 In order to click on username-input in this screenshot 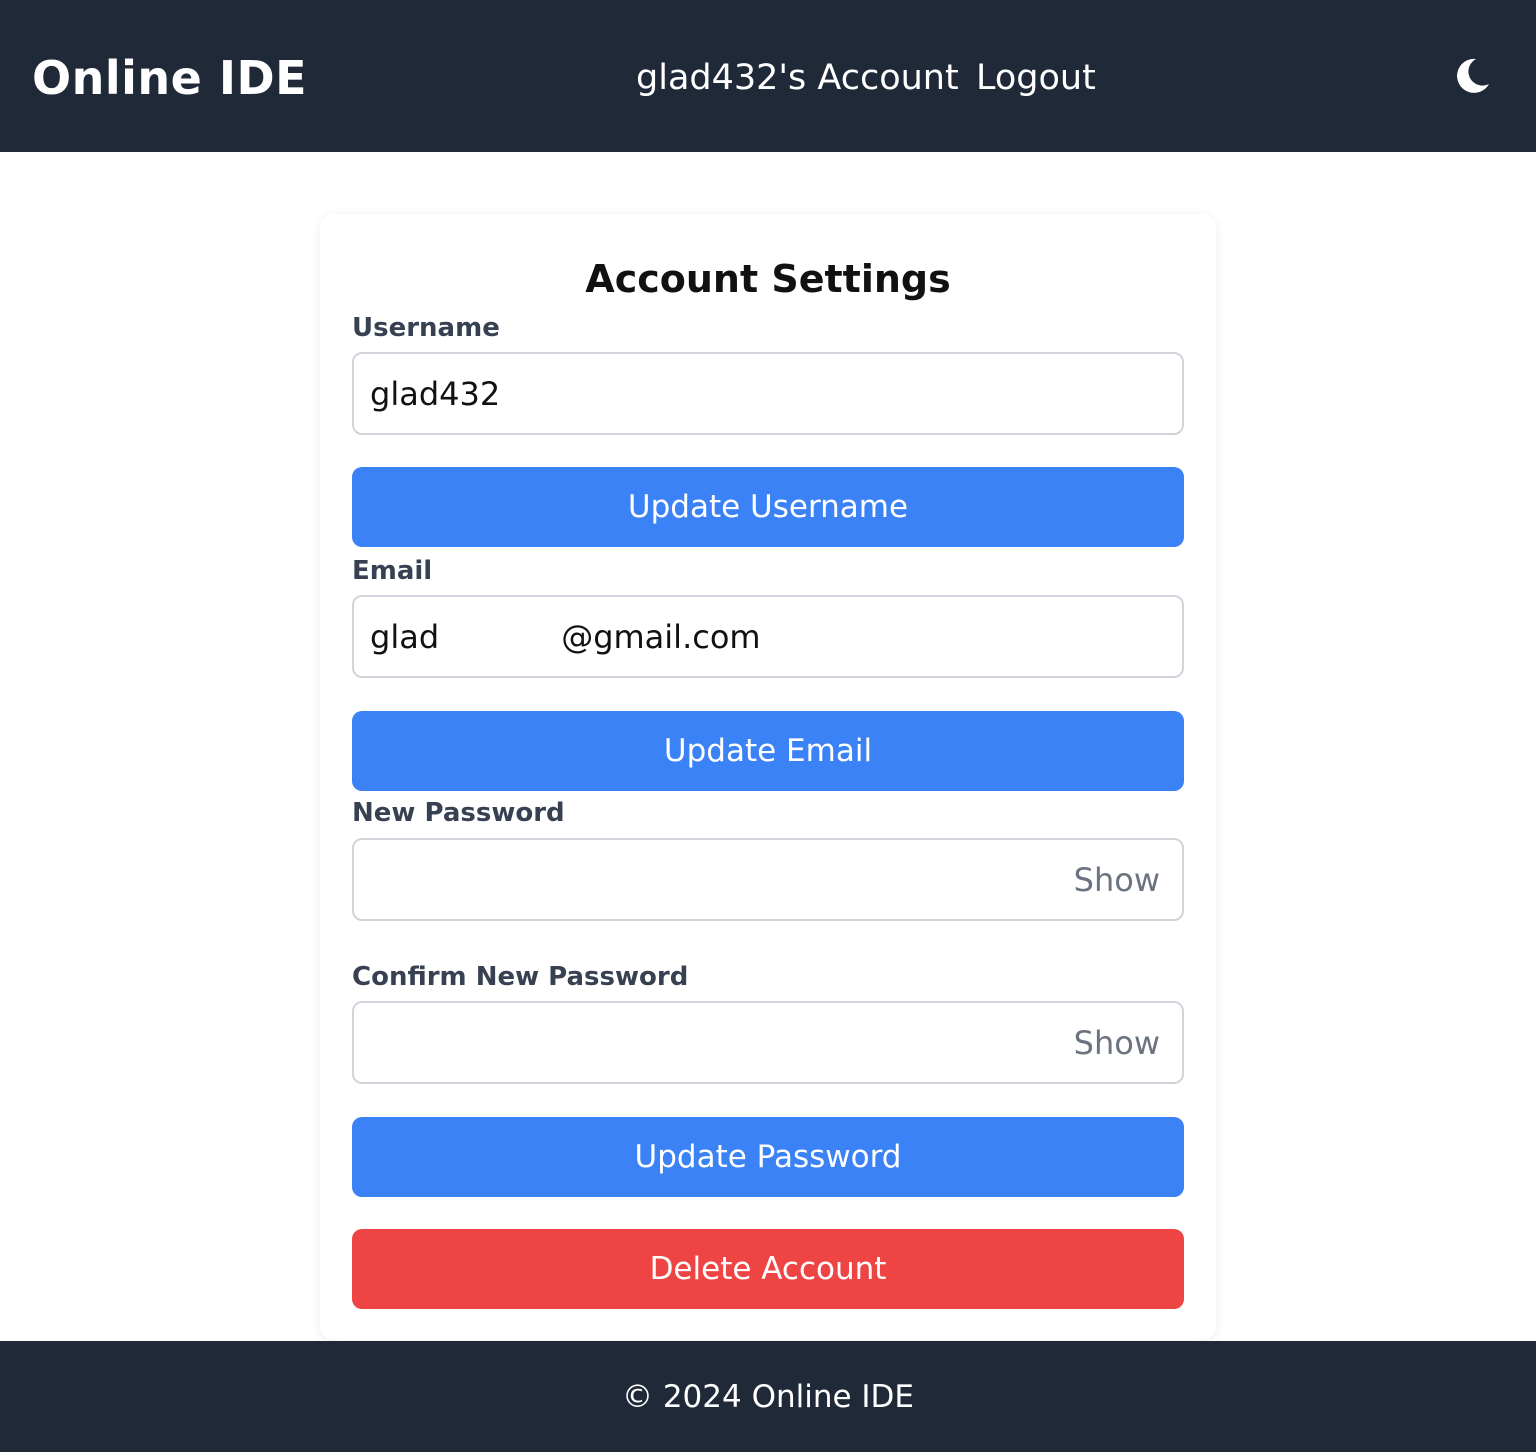, I will do `click(768, 393)`.